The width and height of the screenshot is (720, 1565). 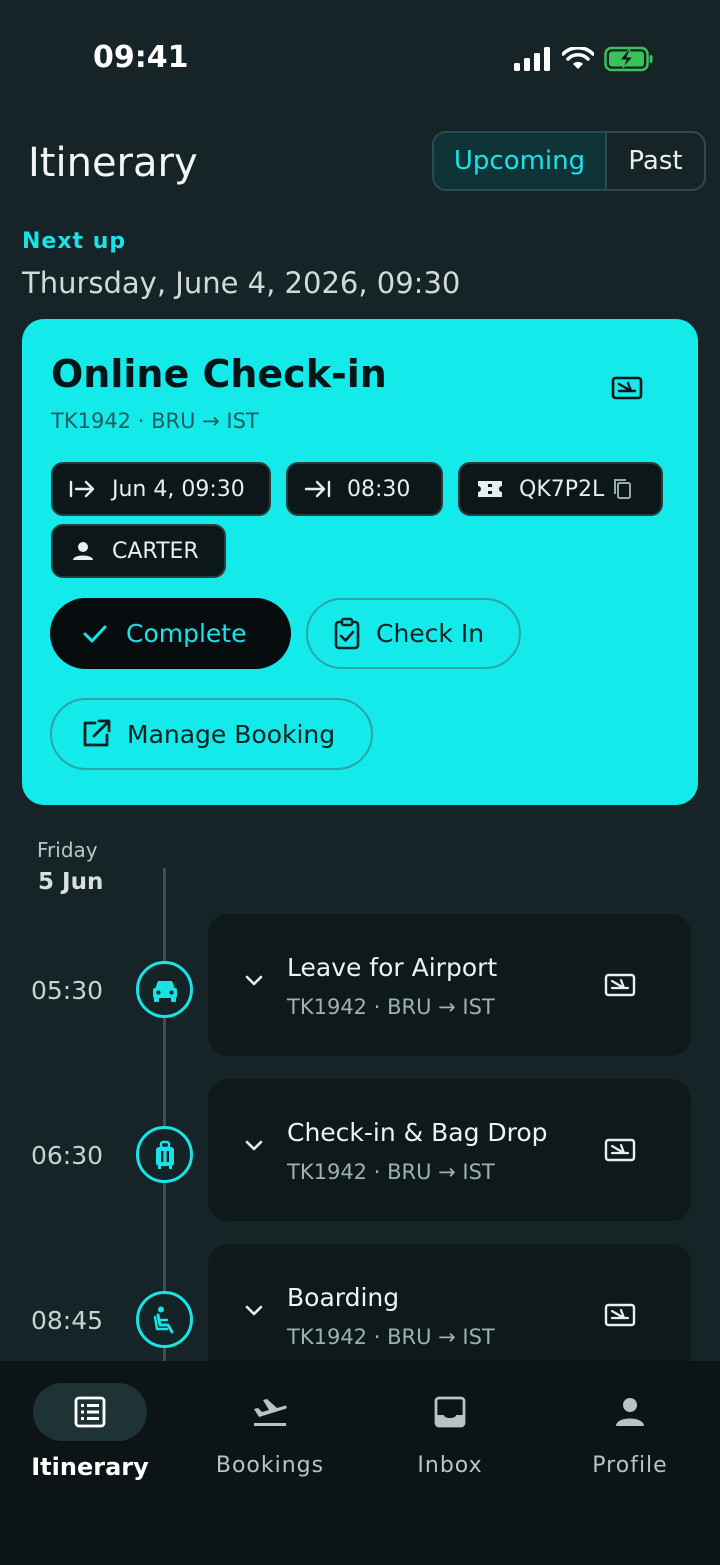 I want to click on battery-charging-icon, so click(x=628, y=59).